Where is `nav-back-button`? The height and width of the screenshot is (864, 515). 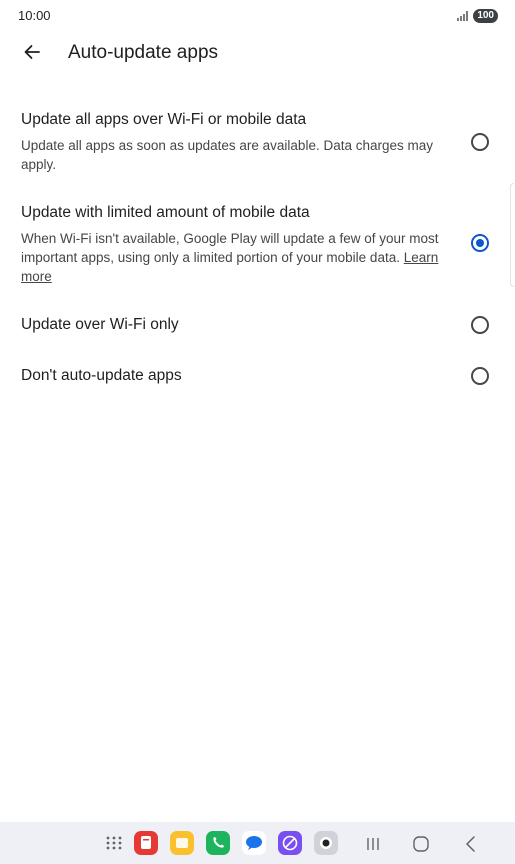 nav-back-button is located at coordinates (471, 844).